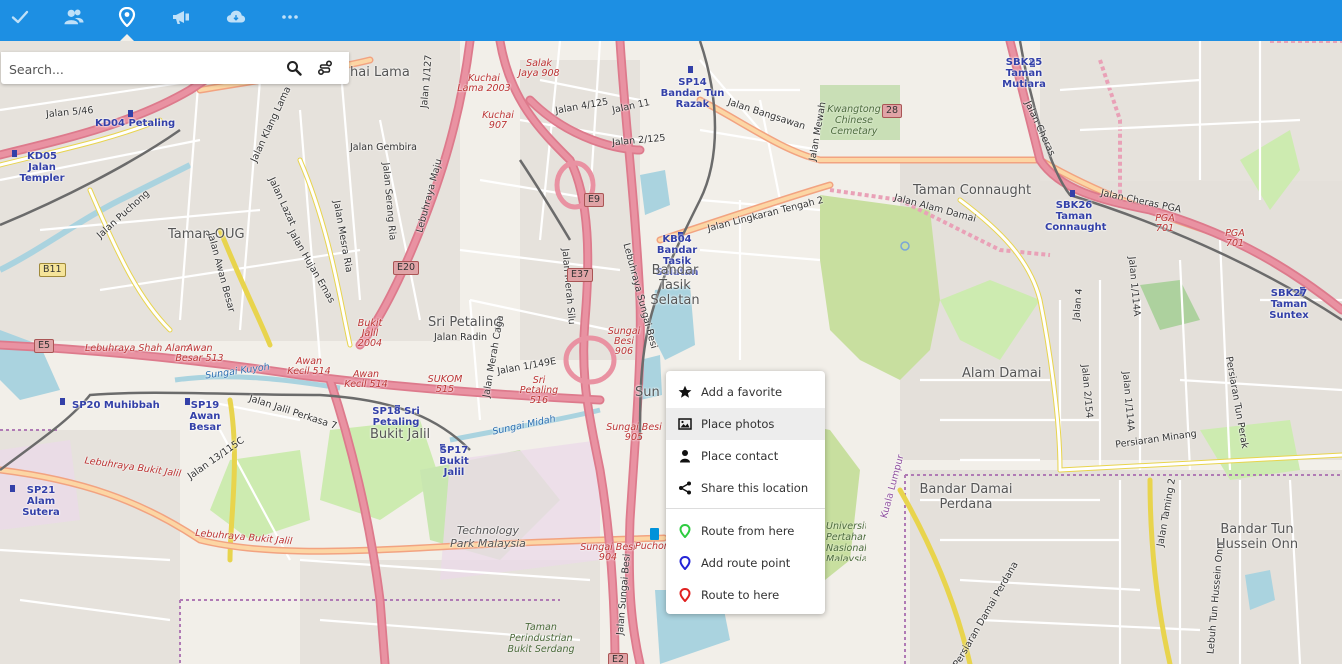 This screenshot has width=1342, height=664. What do you see at coordinates (236, 17) in the screenshot?
I see `cloud-weather-icon` at bounding box center [236, 17].